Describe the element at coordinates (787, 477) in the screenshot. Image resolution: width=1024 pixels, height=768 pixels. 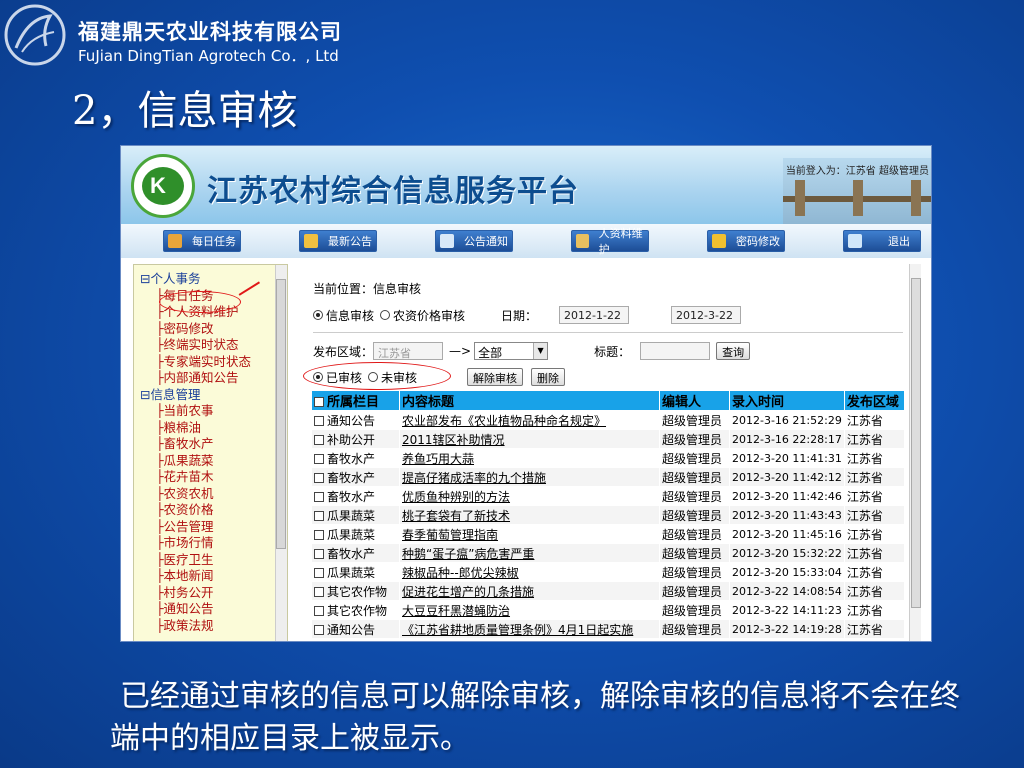
I see `cell-time: 2012-3-20 11:42:12` at that location.